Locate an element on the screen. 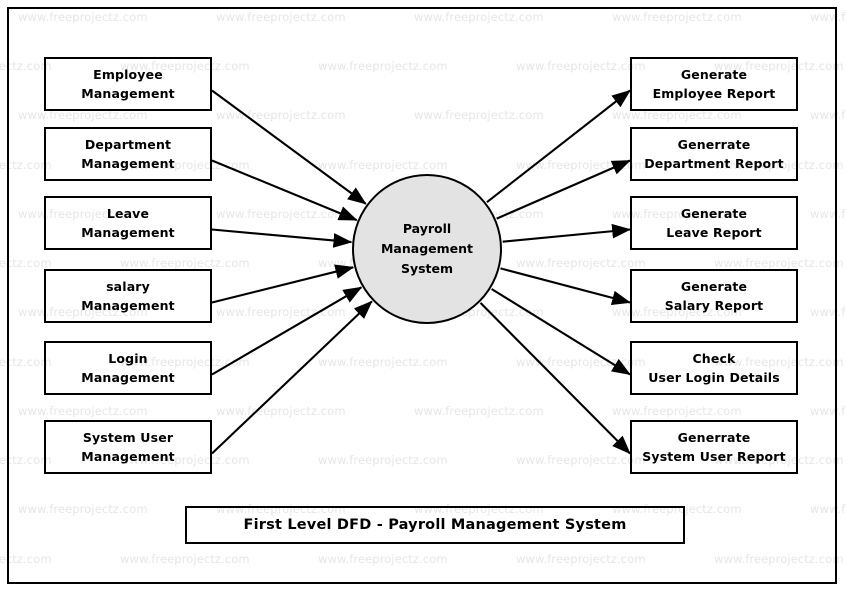  entity-generate-salary-report: Generate Salary Report is located at coordinates (714, 296).